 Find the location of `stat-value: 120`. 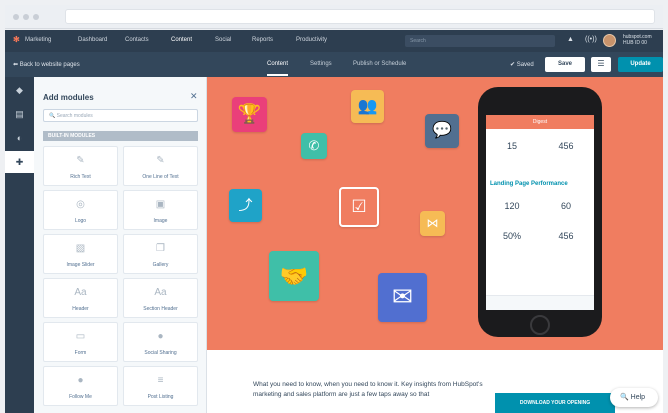

stat-value: 120 is located at coordinates (512, 206).